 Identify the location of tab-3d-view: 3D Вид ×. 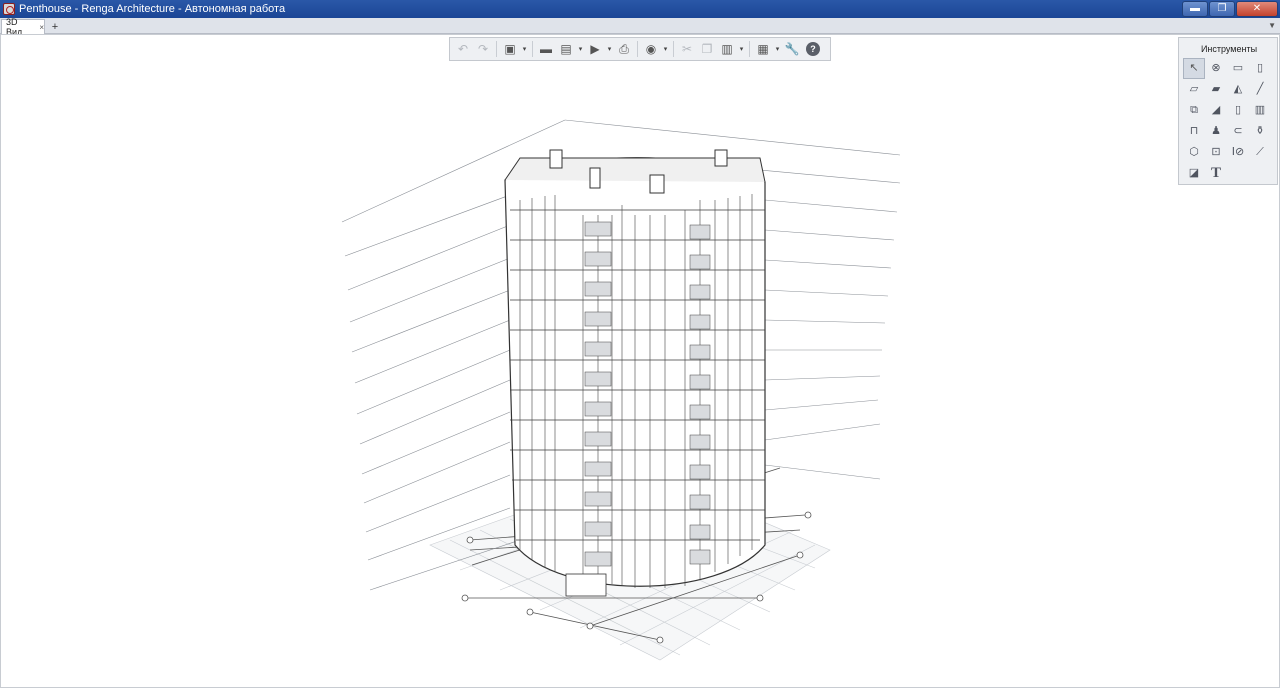
(23, 27).